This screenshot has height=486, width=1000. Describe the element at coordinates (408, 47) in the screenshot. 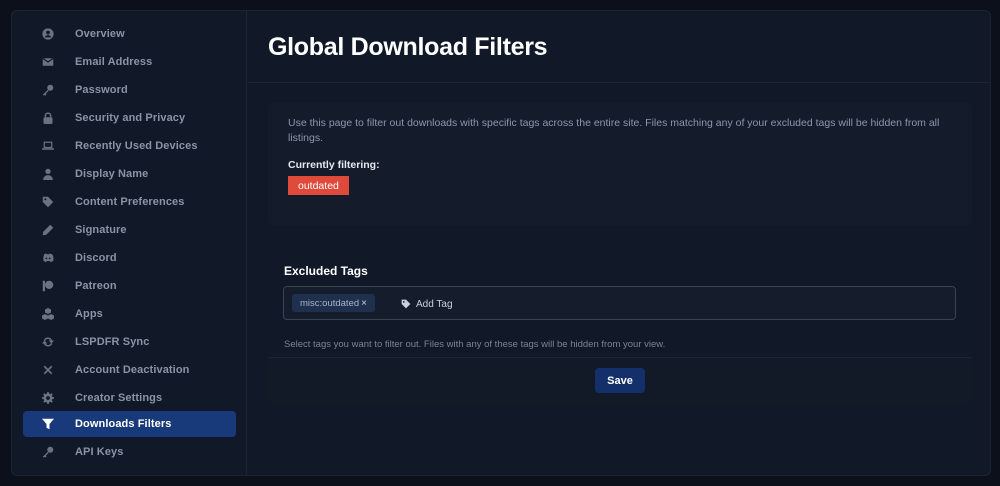

I see `page-title: Global Download Filters` at that location.